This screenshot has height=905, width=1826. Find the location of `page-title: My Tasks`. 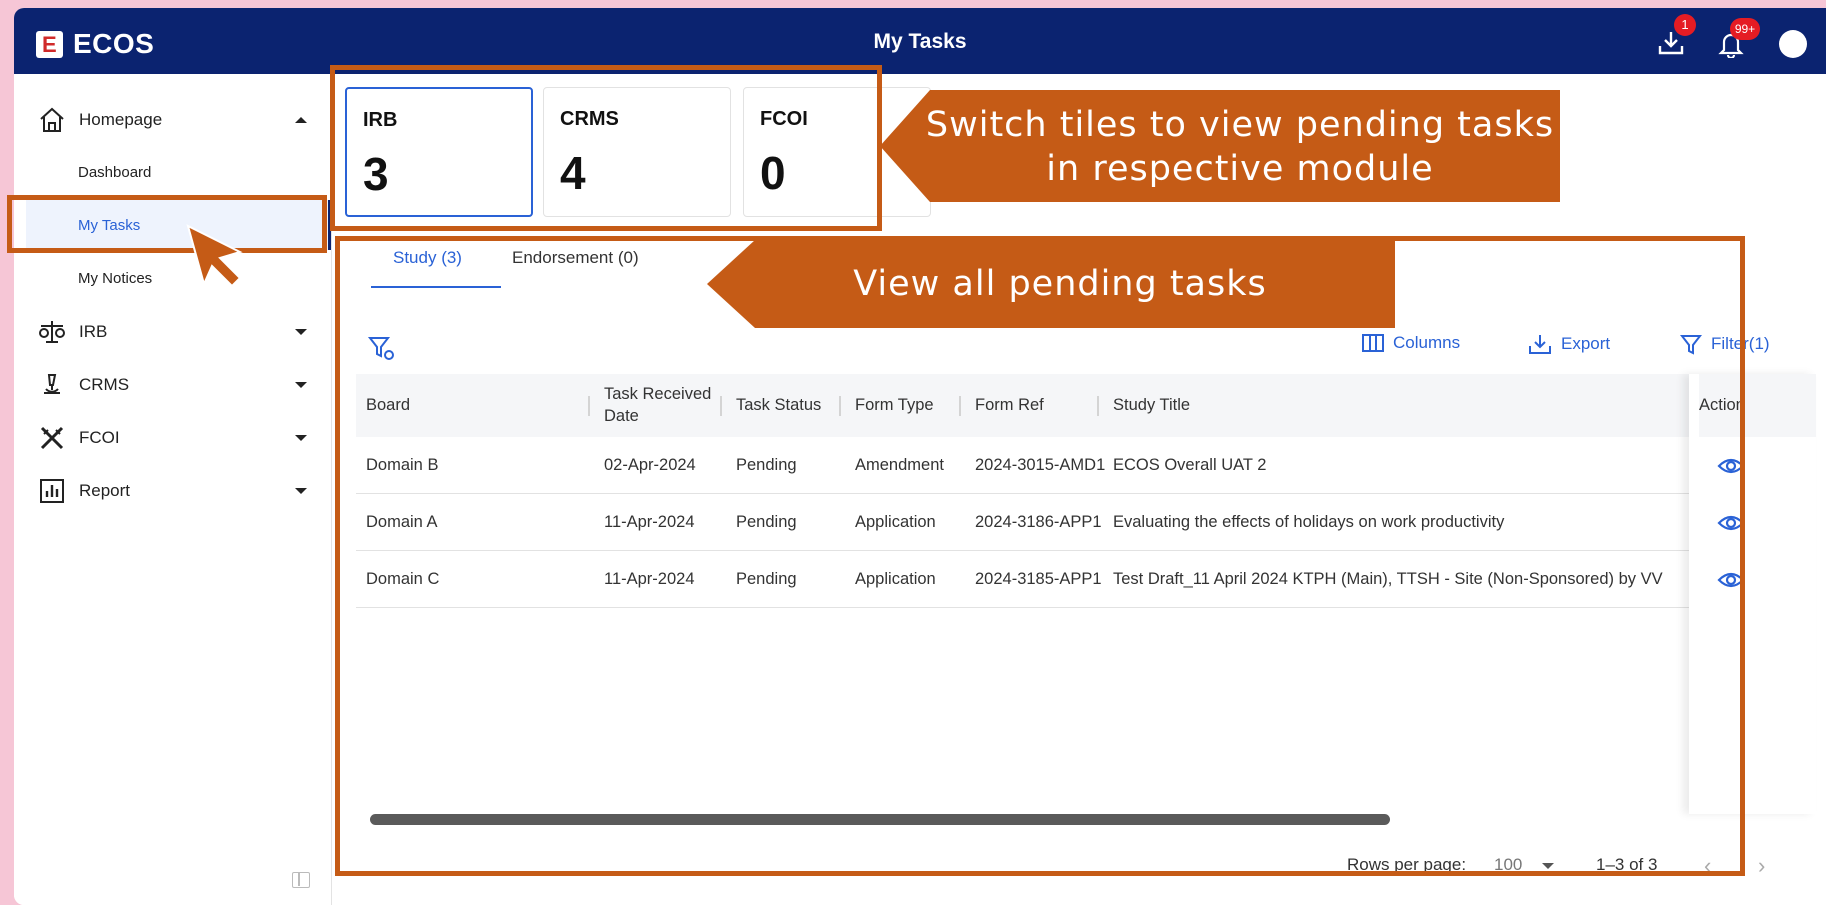

page-title: My Tasks is located at coordinates (920, 41).